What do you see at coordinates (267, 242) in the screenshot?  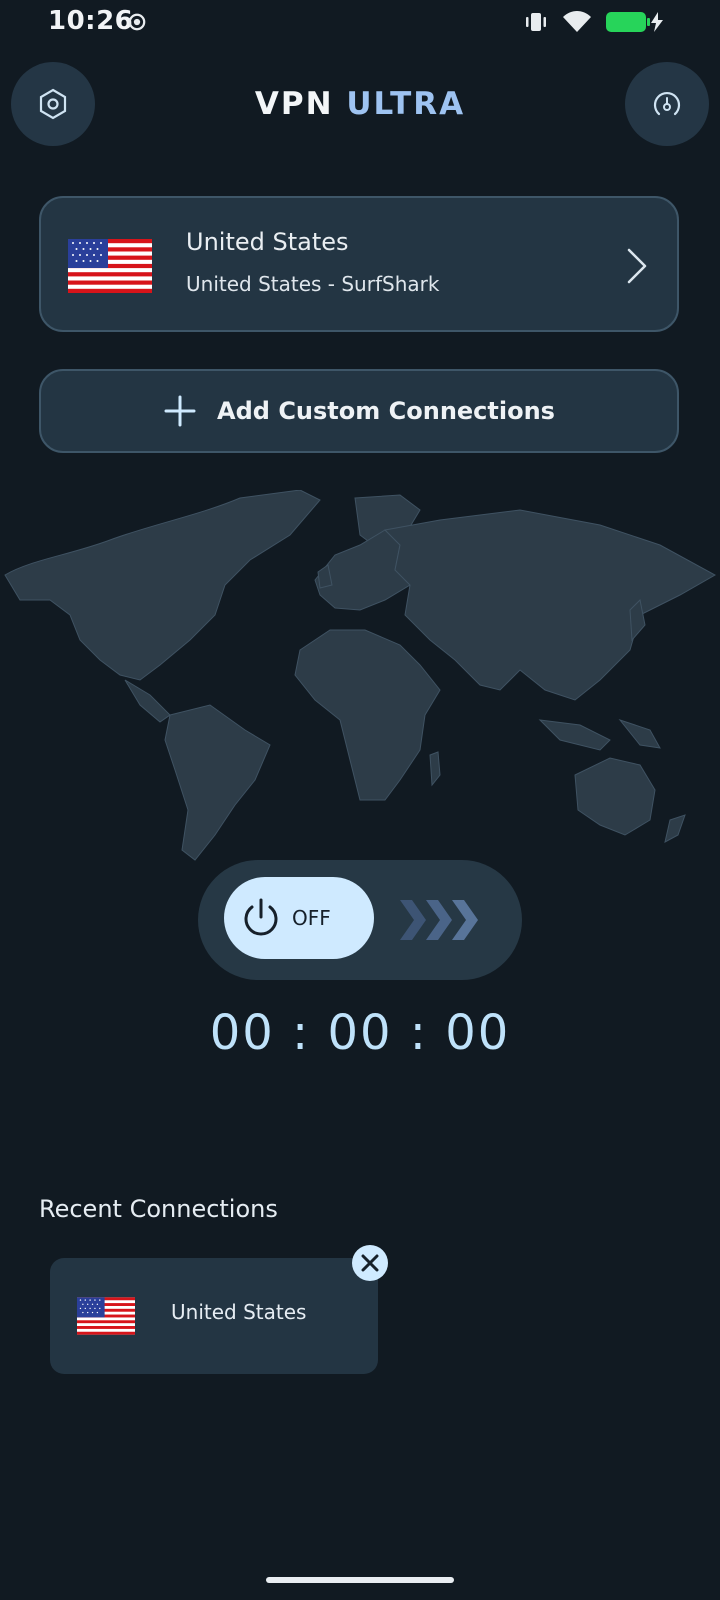 I see `server-country: United States` at bounding box center [267, 242].